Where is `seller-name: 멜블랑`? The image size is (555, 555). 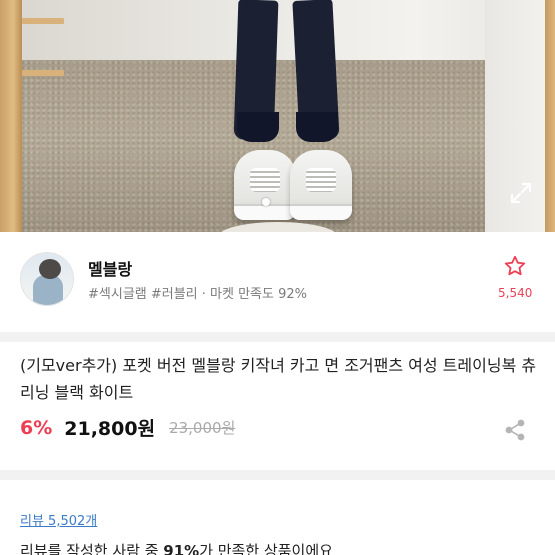
seller-name: 멜블랑 is located at coordinates (110, 268).